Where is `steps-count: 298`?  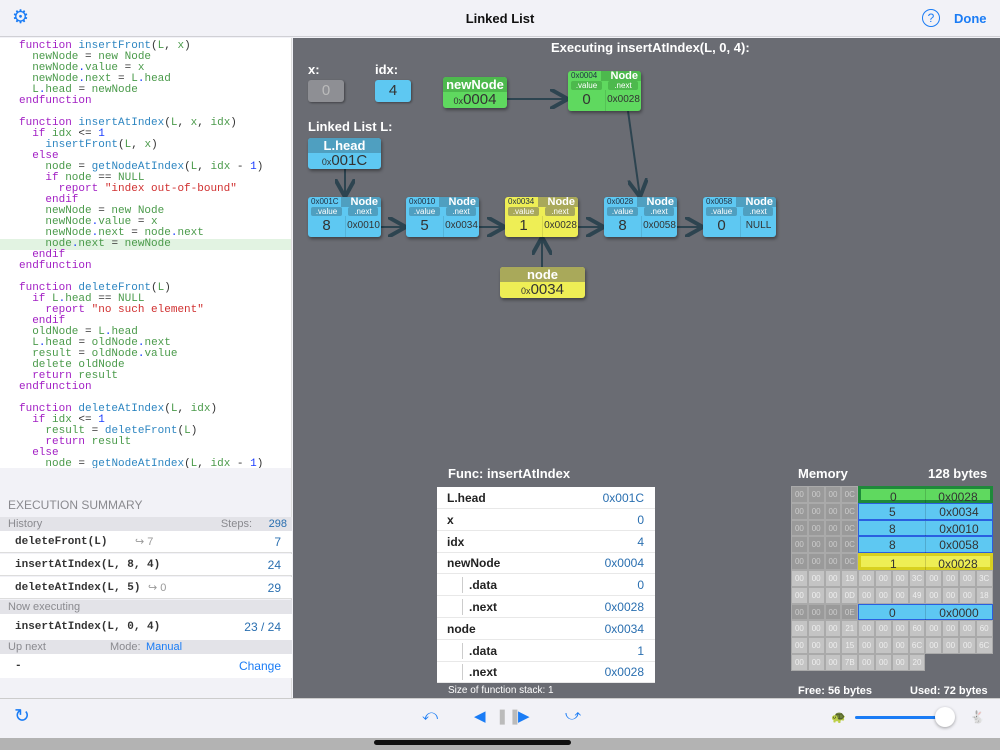 steps-count: 298 is located at coordinates (277, 524).